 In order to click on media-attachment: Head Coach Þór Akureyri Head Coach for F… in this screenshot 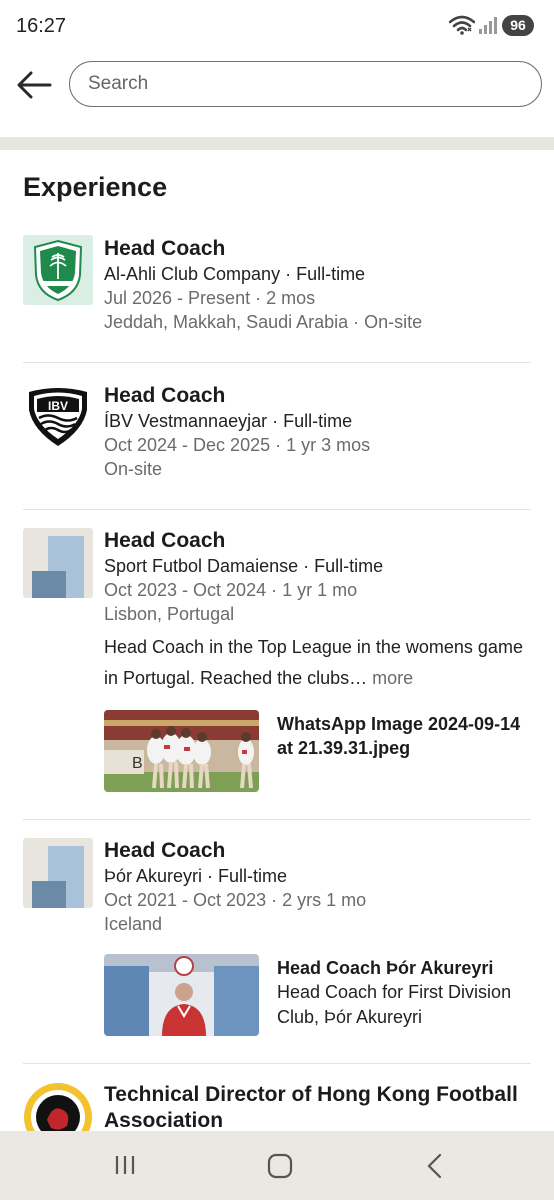, I will do `click(319, 995)`.